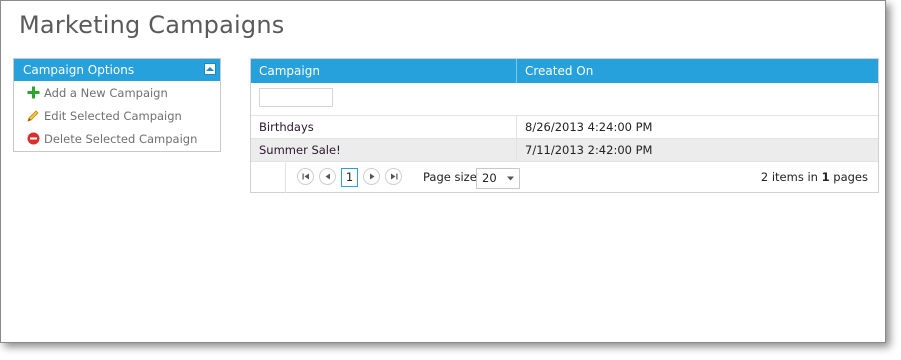 Image resolution: width=901 pixels, height=360 pixels. Describe the element at coordinates (33, 93) in the screenshot. I see `plus-icon` at that location.